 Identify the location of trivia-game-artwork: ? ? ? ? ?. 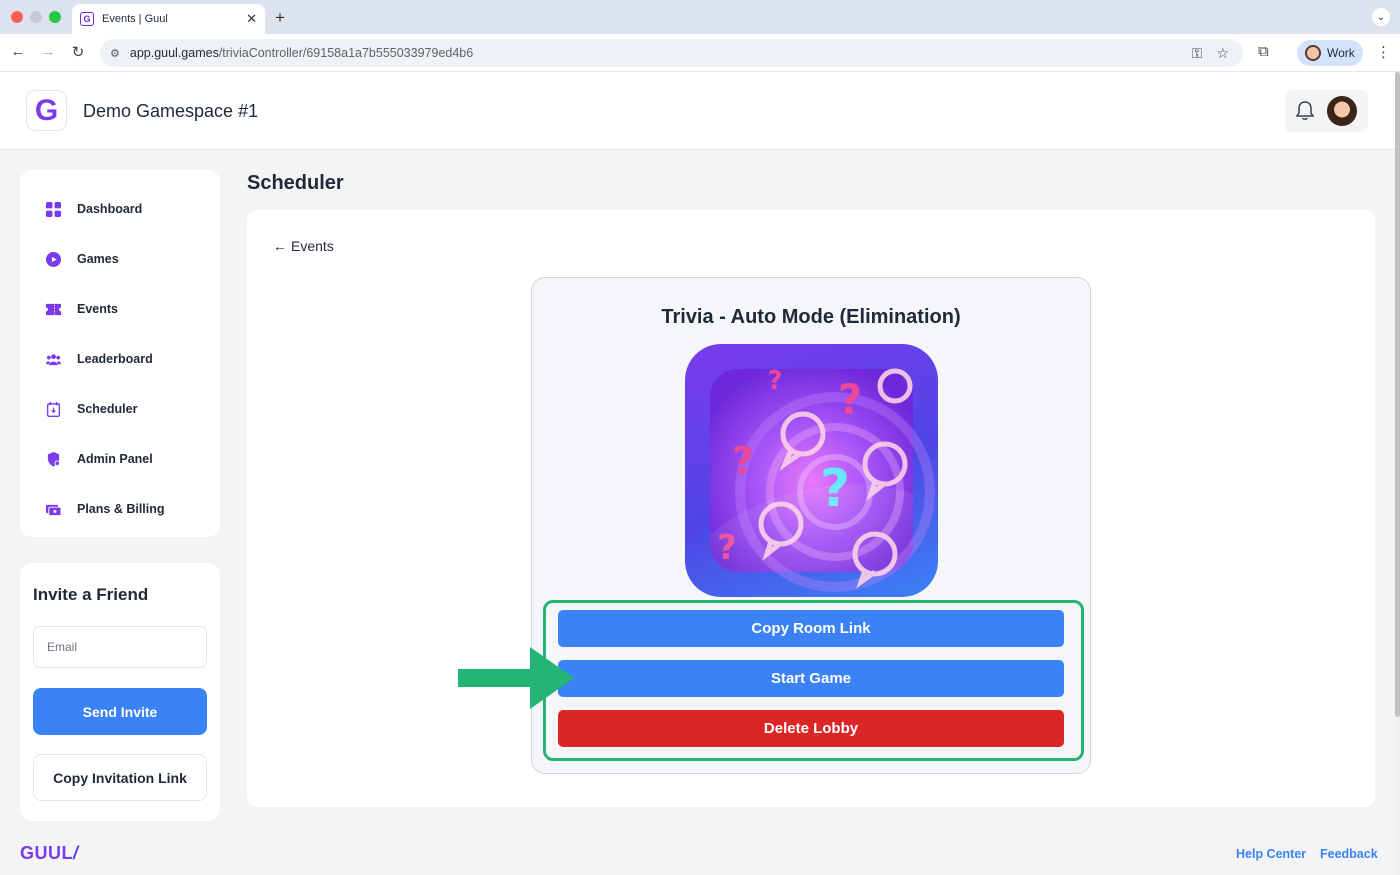
(811, 470).